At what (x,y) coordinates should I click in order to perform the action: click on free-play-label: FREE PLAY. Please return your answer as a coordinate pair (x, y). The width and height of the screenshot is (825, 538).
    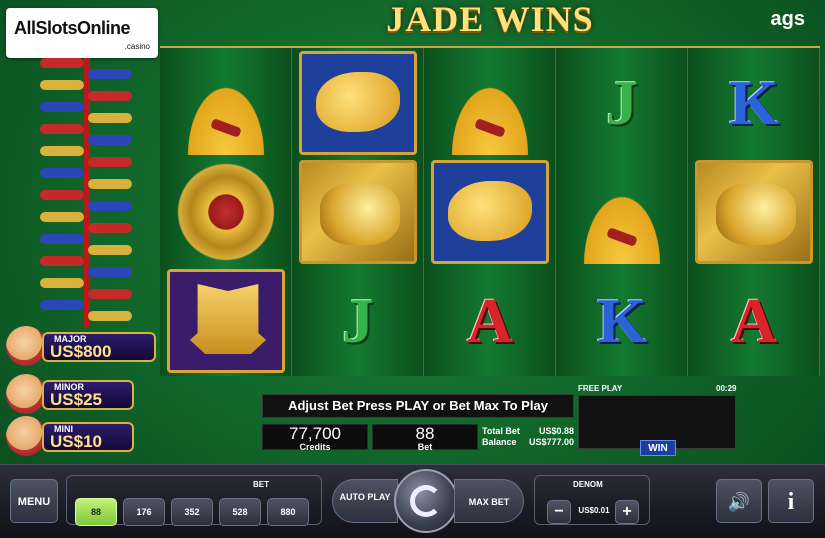
    Looking at the image, I should click on (600, 388).